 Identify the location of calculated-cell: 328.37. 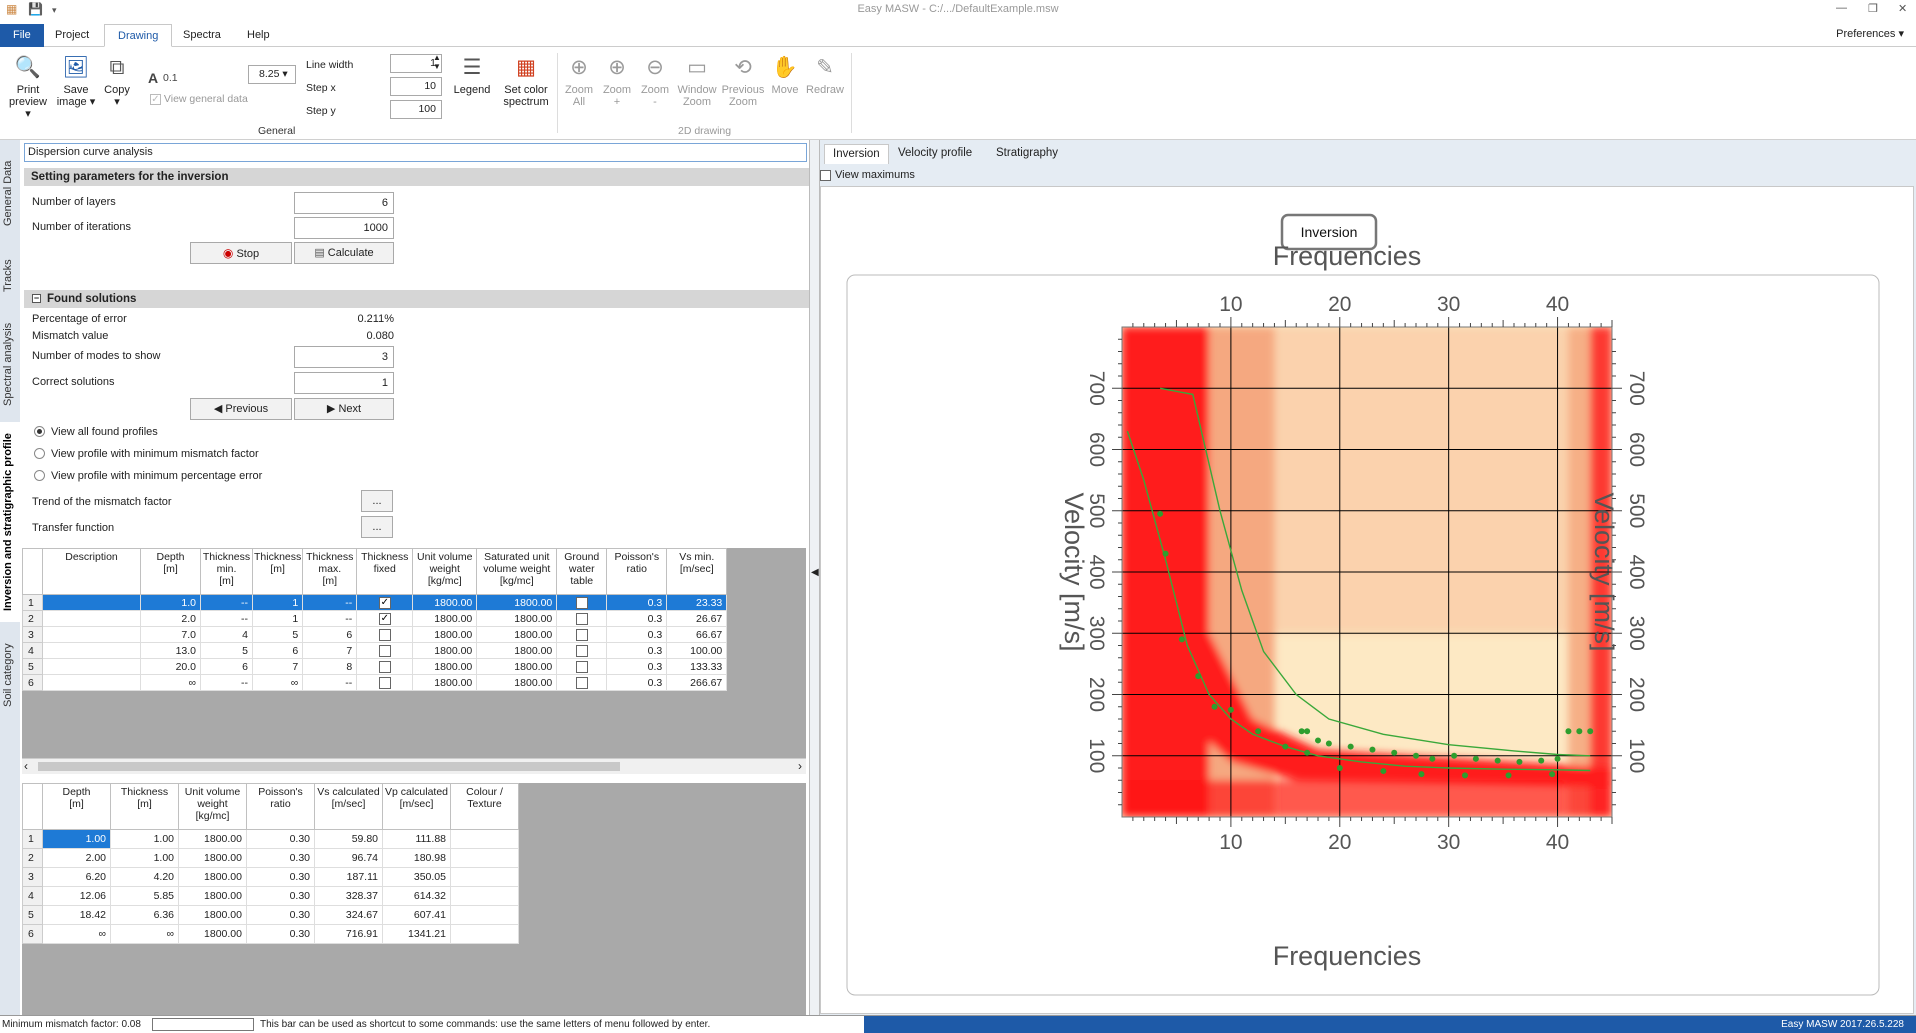
(348, 896).